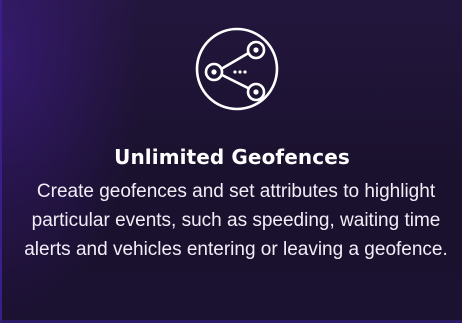 The image size is (462, 323). What do you see at coordinates (237, 69) in the screenshot?
I see `share-nodes-icon` at bounding box center [237, 69].